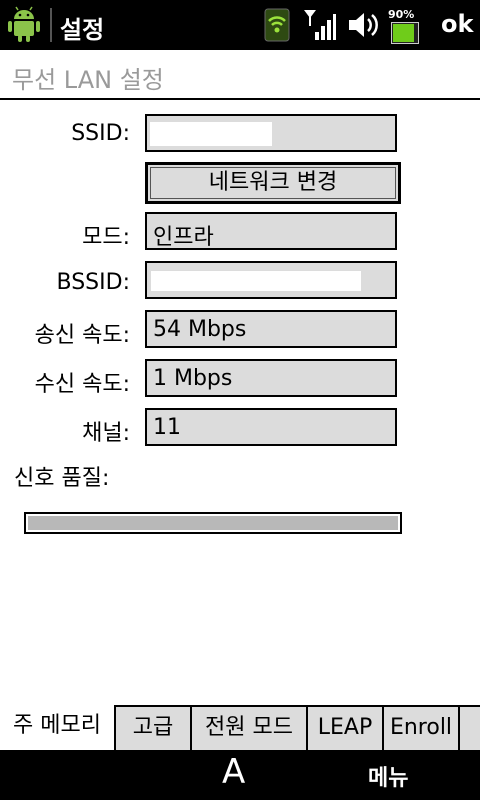  I want to click on mode-field: 인프라, so click(271, 231).